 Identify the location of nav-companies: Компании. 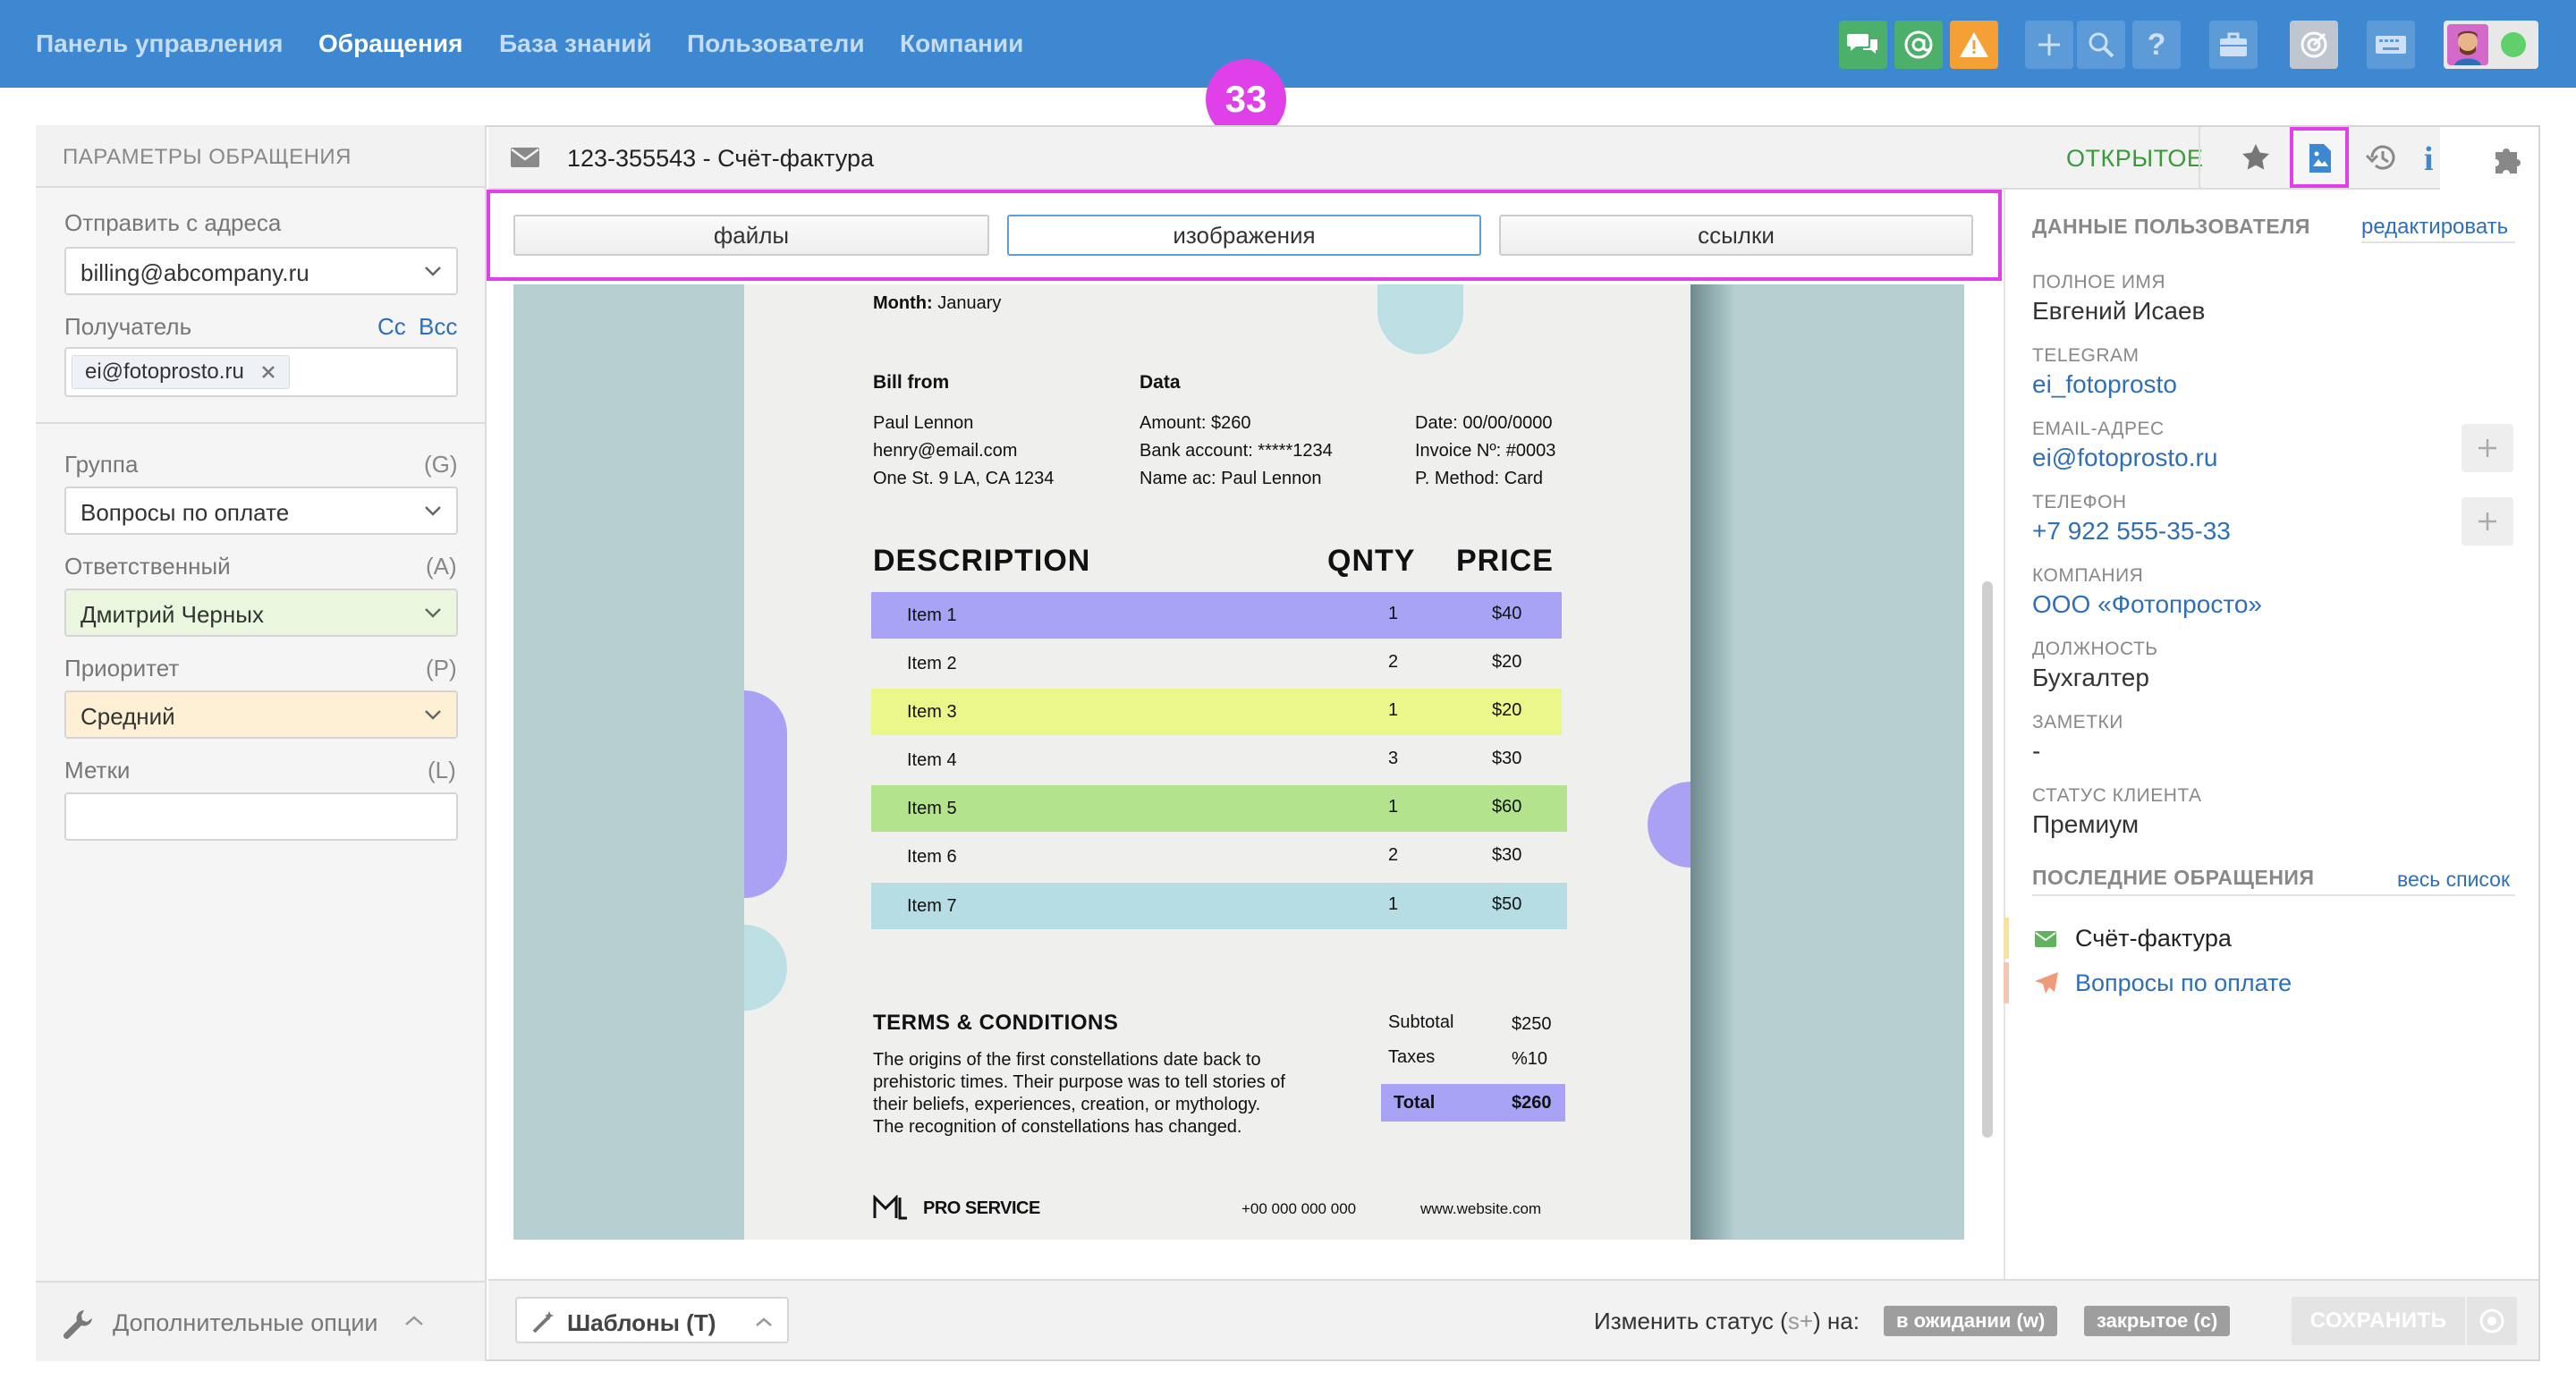
(961, 44).